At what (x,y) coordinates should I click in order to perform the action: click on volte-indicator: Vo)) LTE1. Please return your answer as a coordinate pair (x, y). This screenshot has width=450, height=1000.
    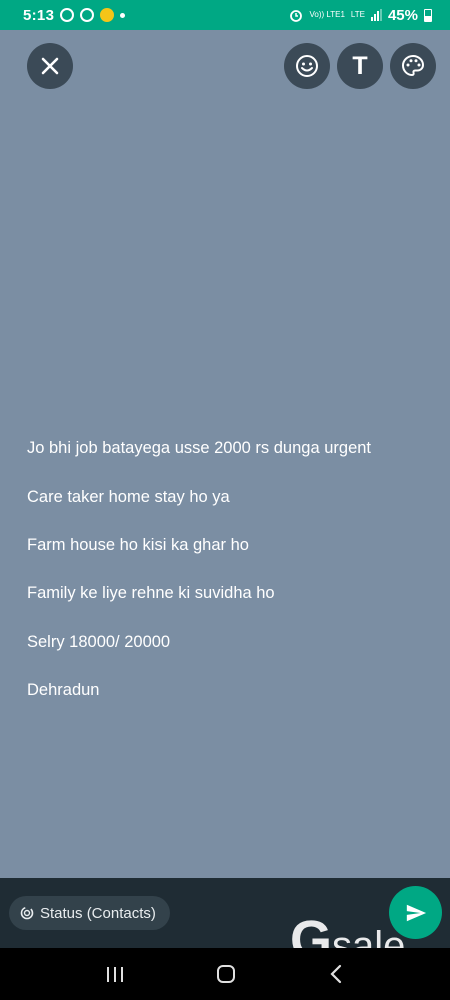
    Looking at the image, I should click on (327, 14).